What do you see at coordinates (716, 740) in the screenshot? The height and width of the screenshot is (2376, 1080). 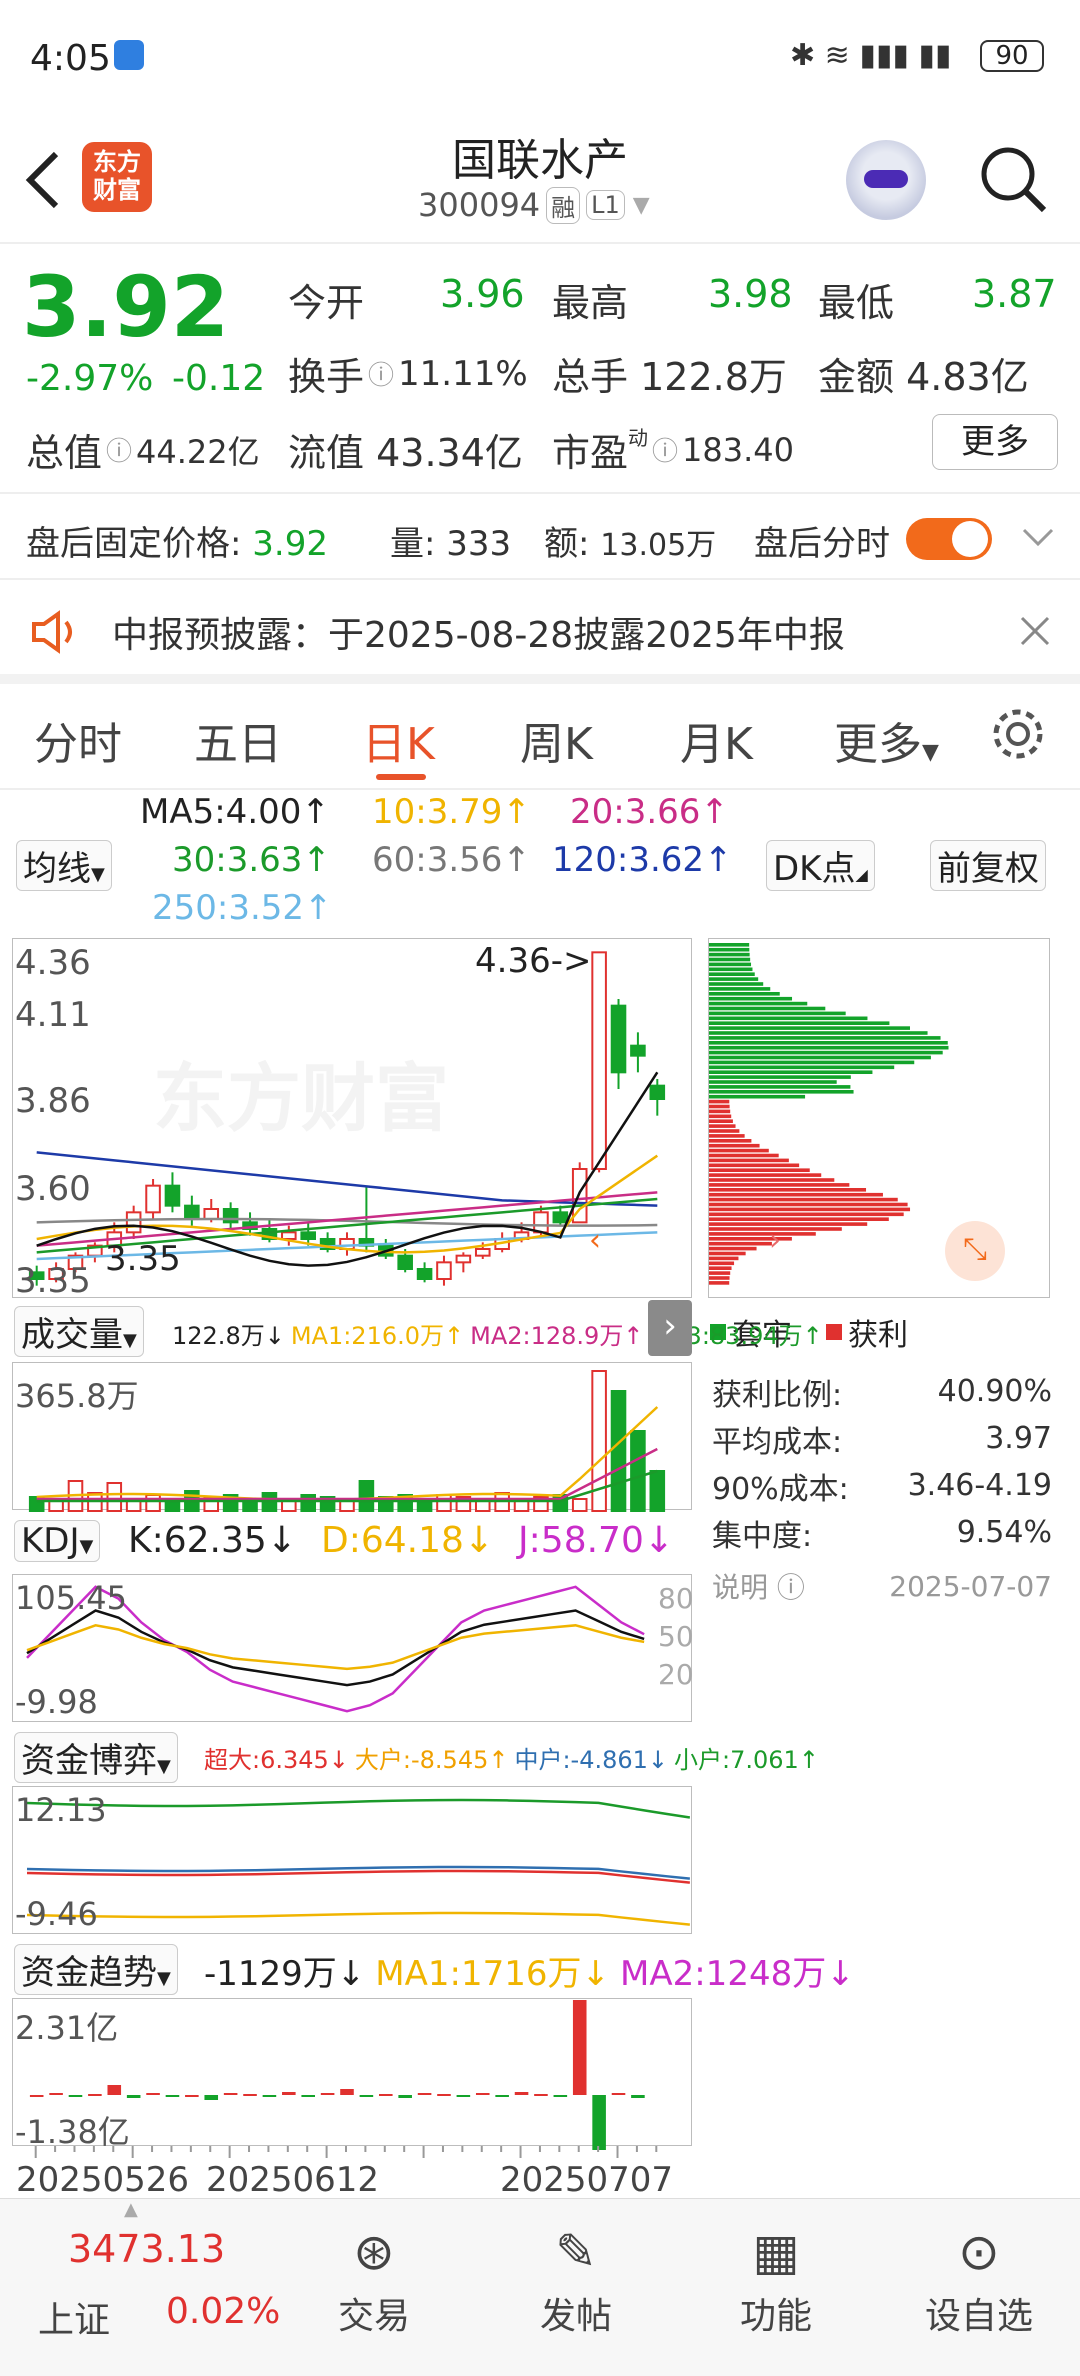 I see `tab-monthly-k: 月K` at bounding box center [716, 740].